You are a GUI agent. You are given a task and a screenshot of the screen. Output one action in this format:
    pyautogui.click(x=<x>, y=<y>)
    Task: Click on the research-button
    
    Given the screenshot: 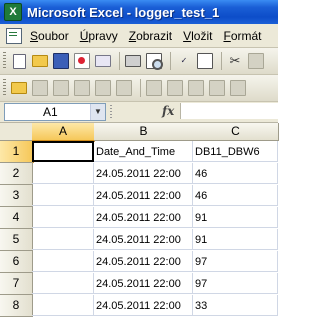 What is the action you would take?
    pyautogui.click(x=205, y=61)
    